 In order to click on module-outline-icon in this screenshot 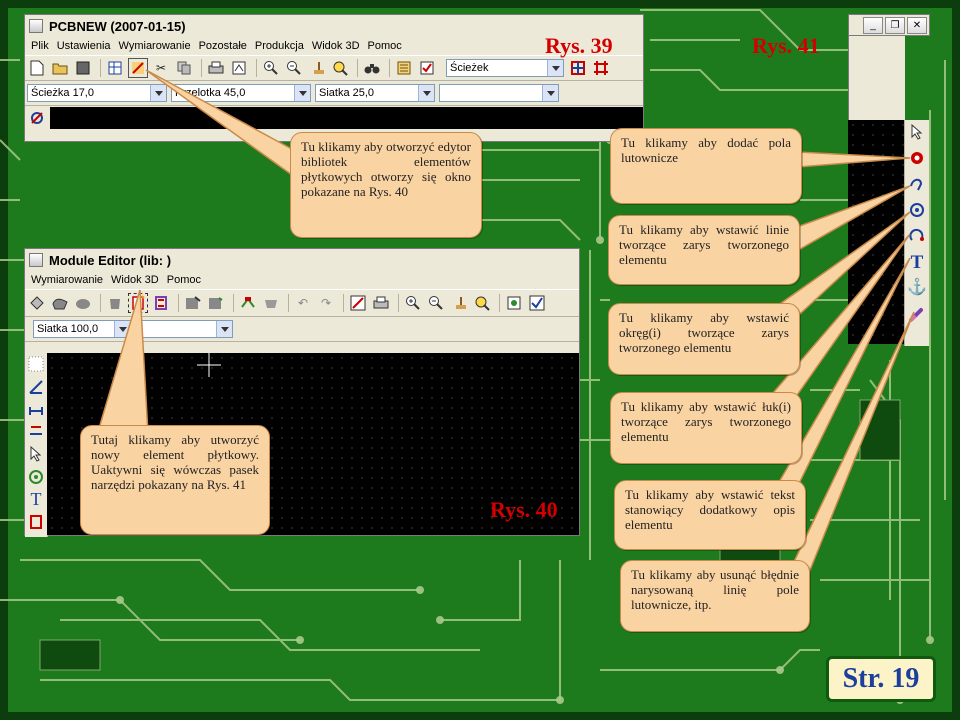, I will do `click(161, 303)`.